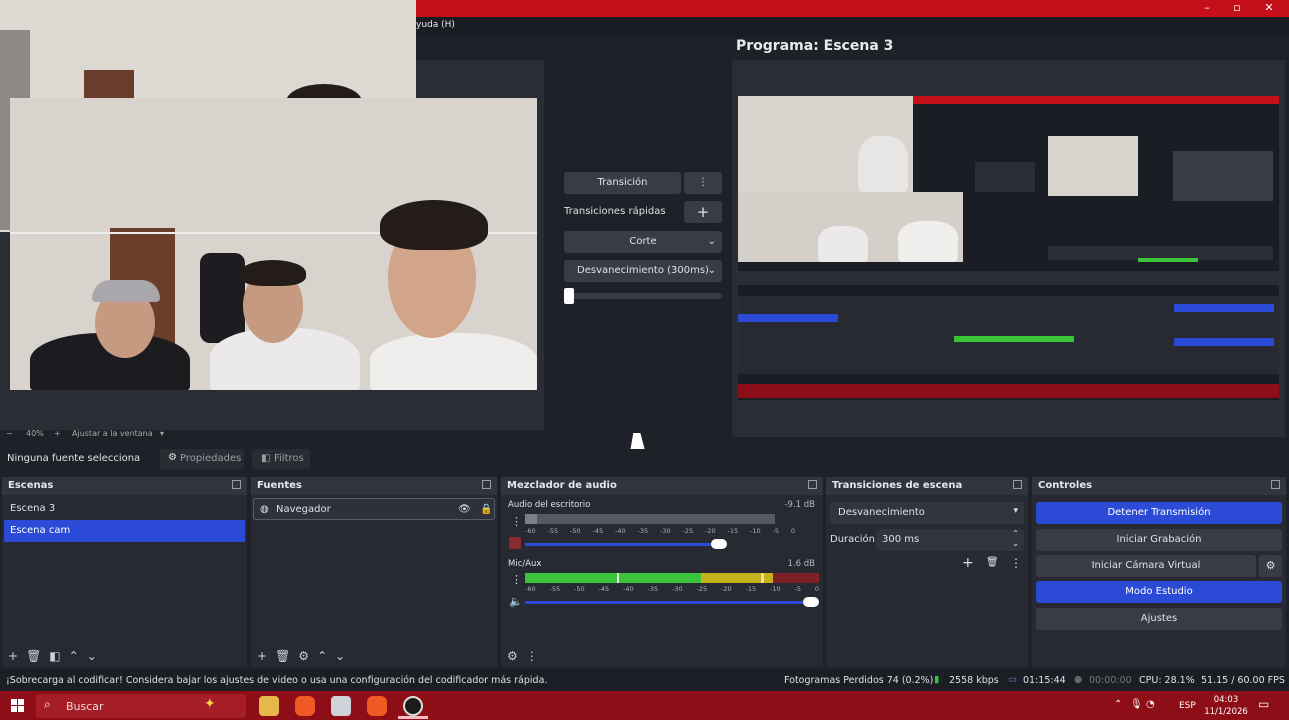 The width and height of the screenshot is (1289, 720). Describe the element at coordinates (17, 705) in the screenshot. I see `windows-start-icon` at that location.